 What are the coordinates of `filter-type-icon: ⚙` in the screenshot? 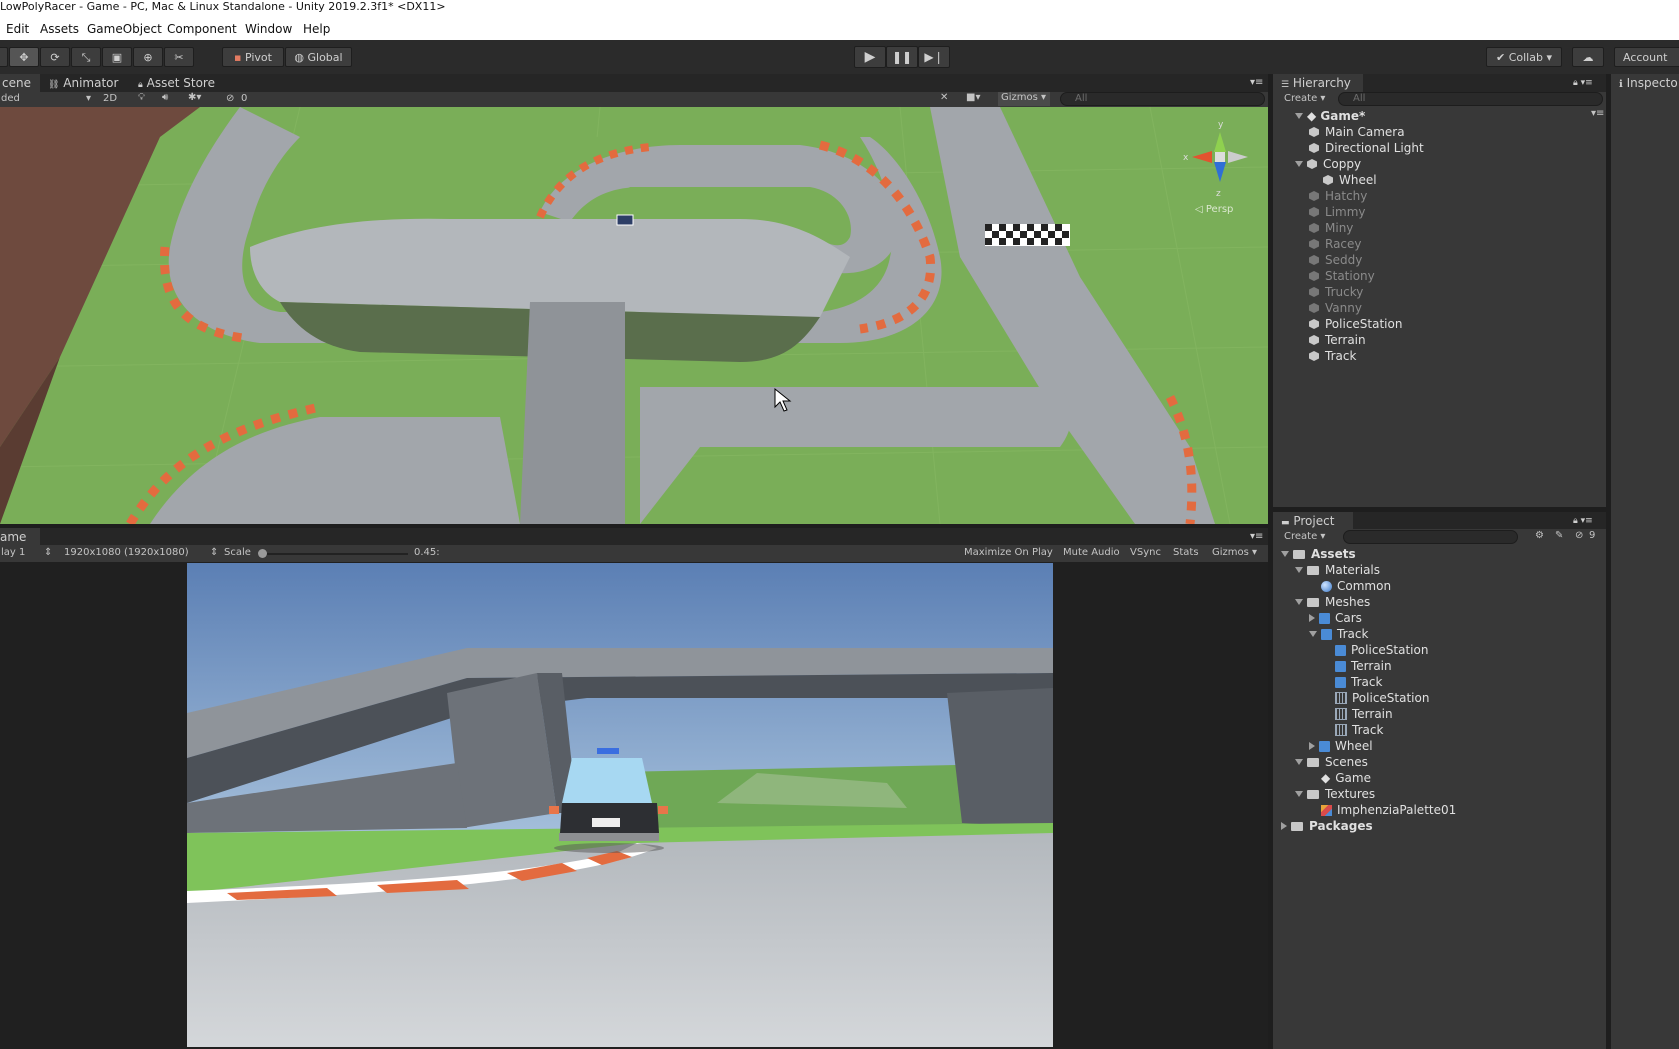 It's located at (1539, 535).